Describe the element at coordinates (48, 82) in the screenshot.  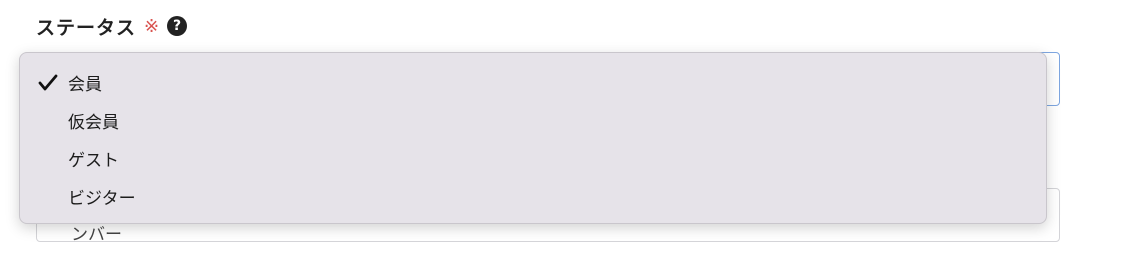
I see `checkmark-icon` at that location.